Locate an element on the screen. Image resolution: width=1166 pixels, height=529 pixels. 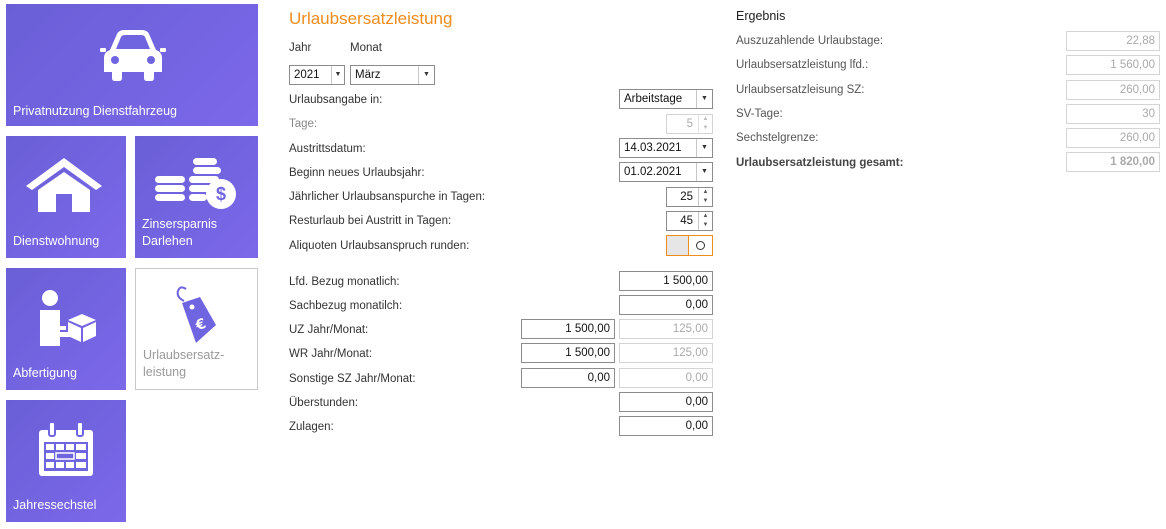
sonstige-sz-jahr-input: 0,00 is located at coordinates (568, 378).